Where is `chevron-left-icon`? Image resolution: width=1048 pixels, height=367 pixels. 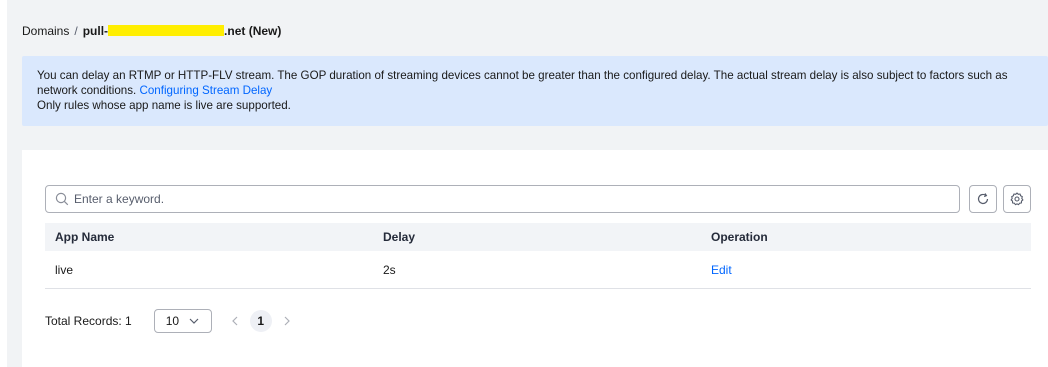 chevron-left-icon is located at coordinates (234, 321).